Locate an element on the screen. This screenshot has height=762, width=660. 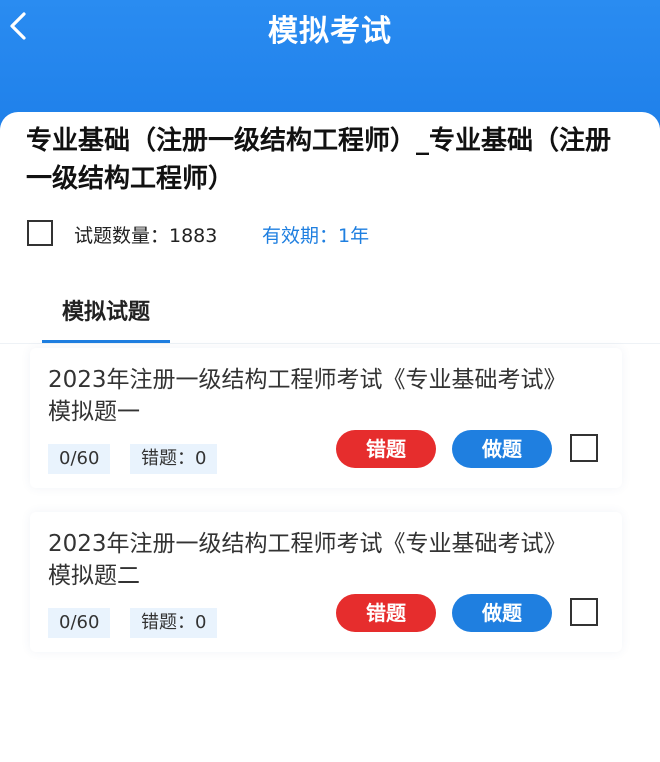
course-title: 专业基础（注册一级结构工程师）_专业基础（注册一级结构工程师） is located at coordinates (319, 160).